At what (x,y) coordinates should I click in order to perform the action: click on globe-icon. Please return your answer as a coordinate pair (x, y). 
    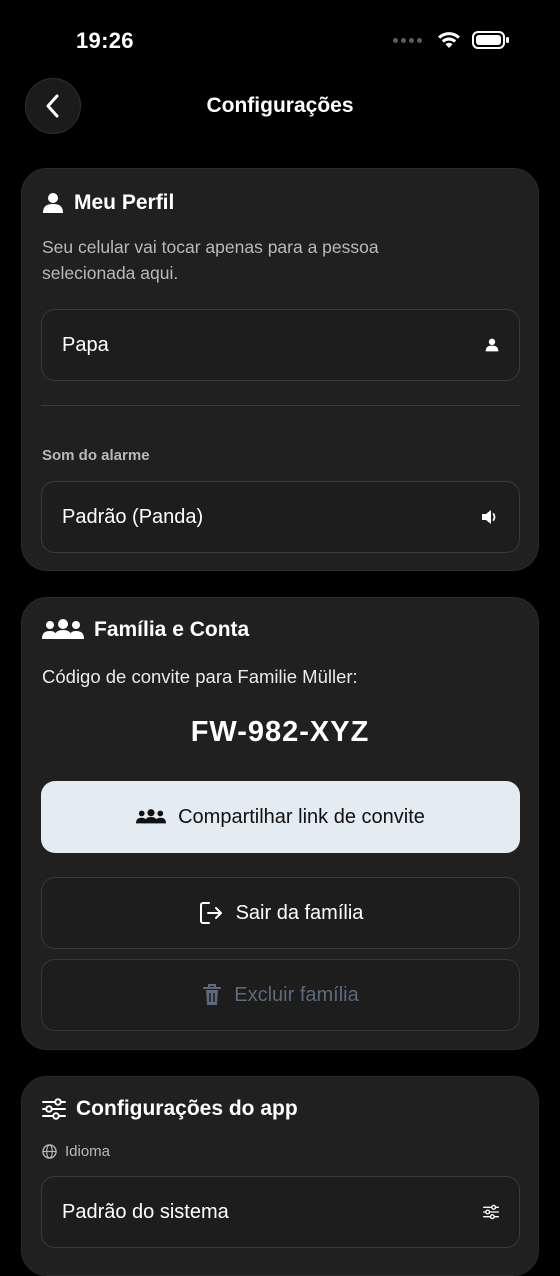
    Looking at the image, I should click on (49, 1151).